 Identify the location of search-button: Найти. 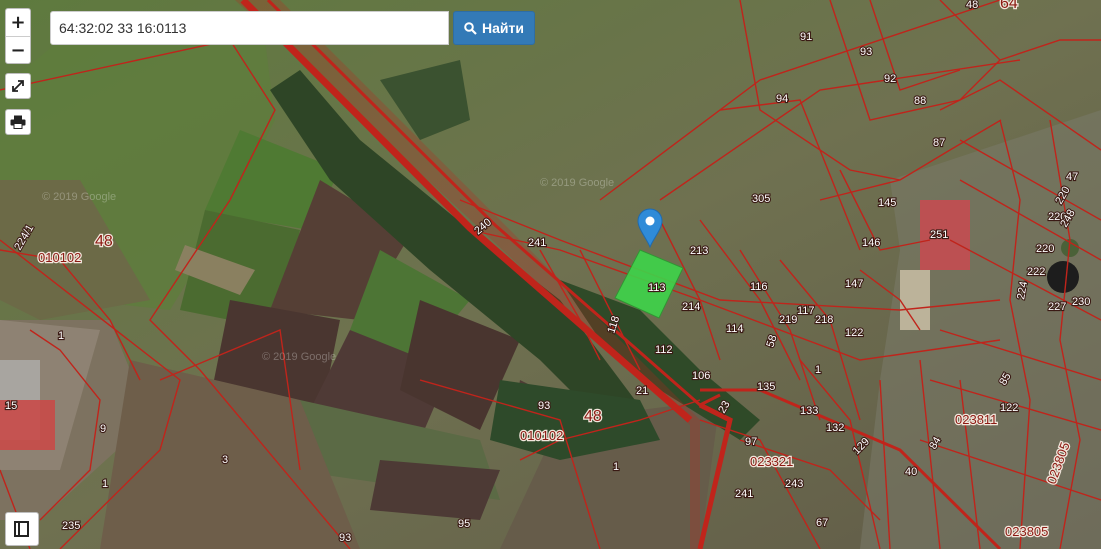
(494, 28).